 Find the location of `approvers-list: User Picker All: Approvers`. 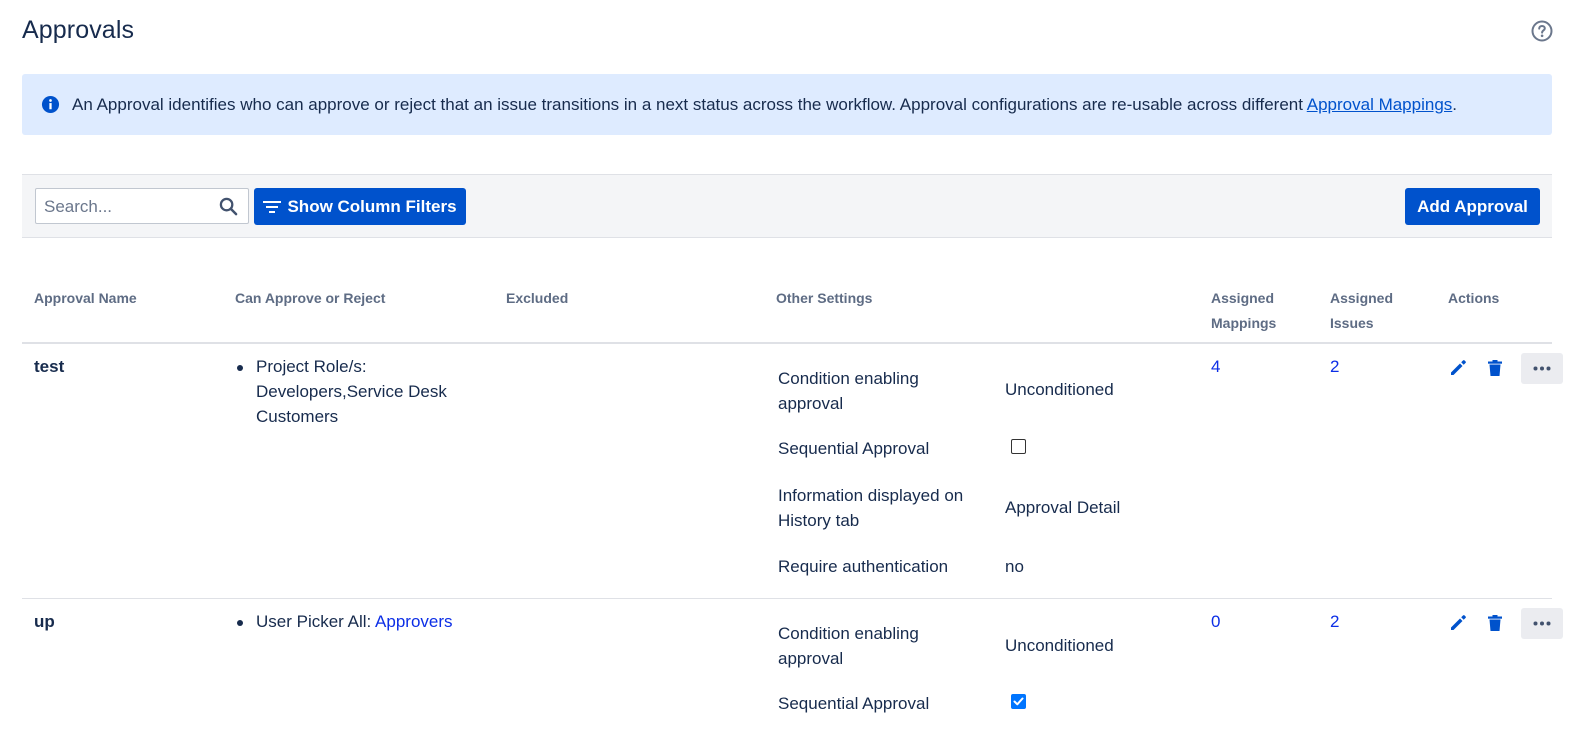

approvers-list: User Picker All: Approvers is located at coordinates (344, 621).